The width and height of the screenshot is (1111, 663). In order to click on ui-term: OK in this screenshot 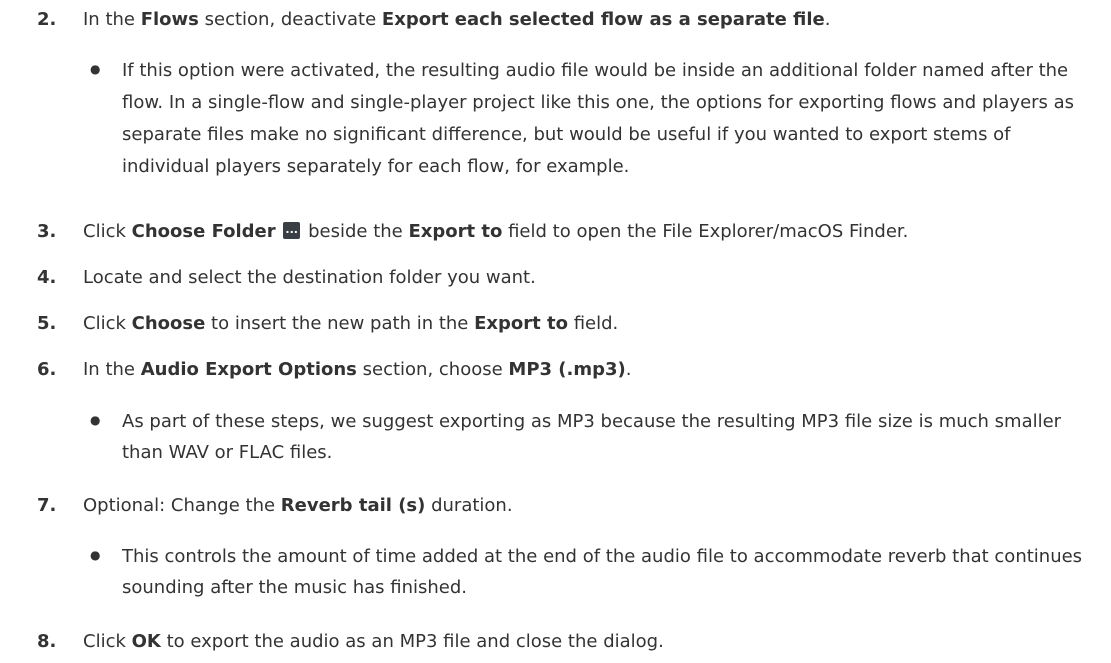, I will do `click(146, 641)`.